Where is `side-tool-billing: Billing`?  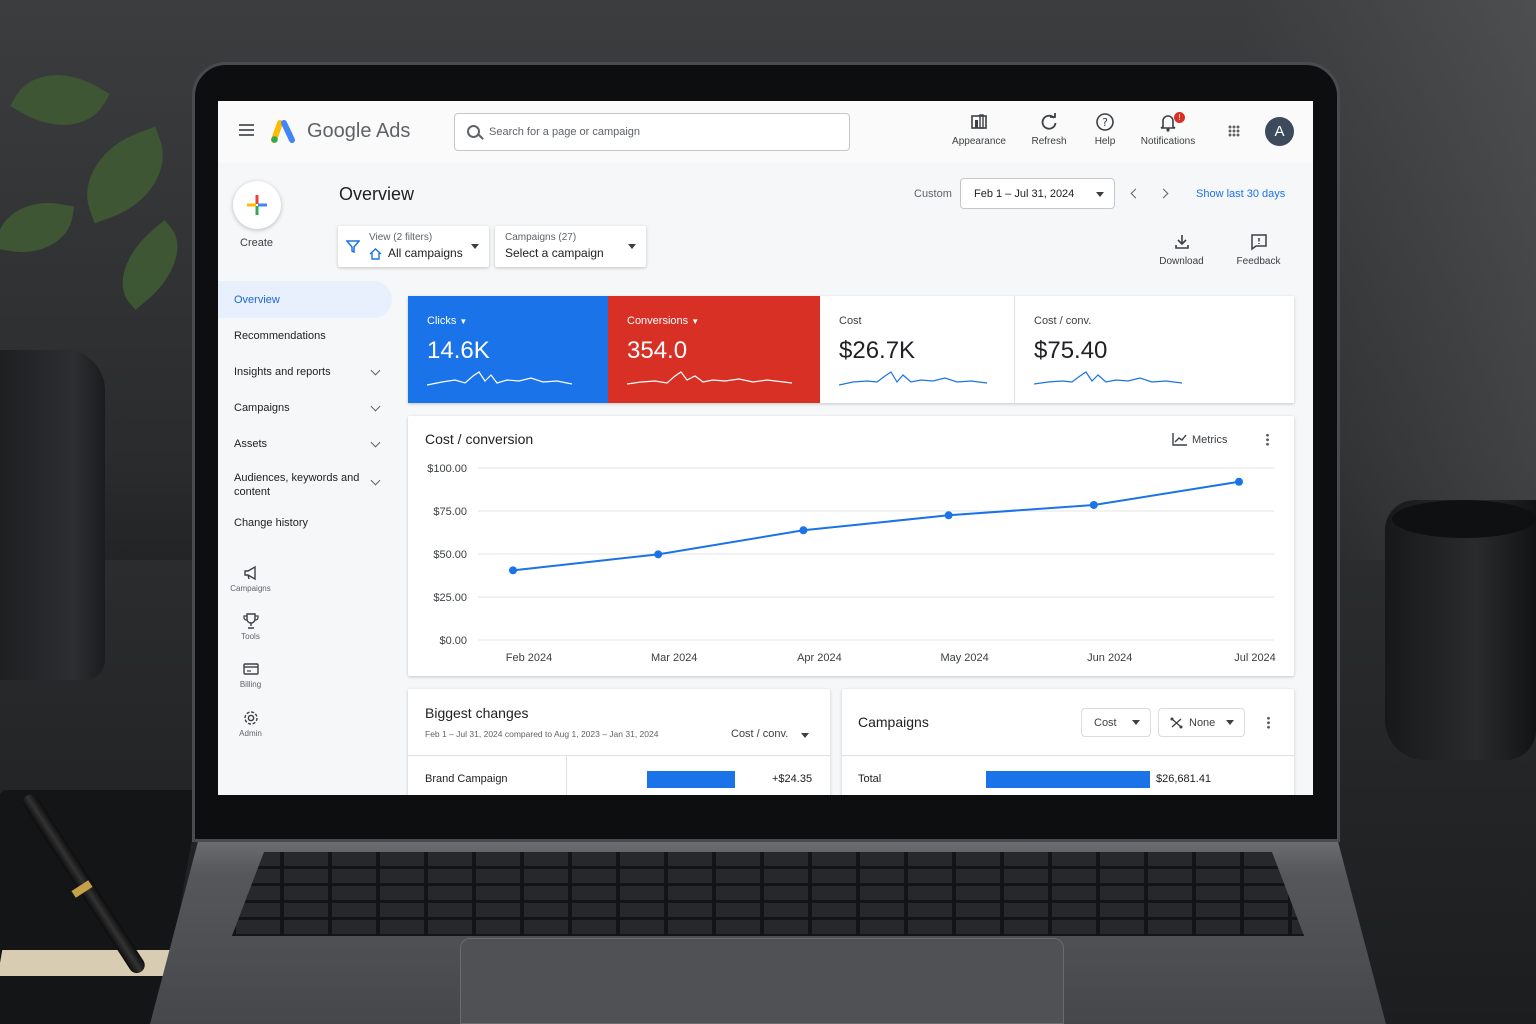 side-tool-billing: Billing is located at coordinates (250, 674).